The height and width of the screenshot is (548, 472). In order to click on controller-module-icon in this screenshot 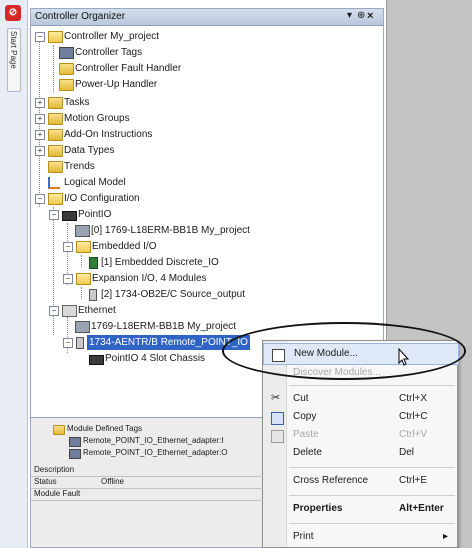, I will do `click(82, 231)`.